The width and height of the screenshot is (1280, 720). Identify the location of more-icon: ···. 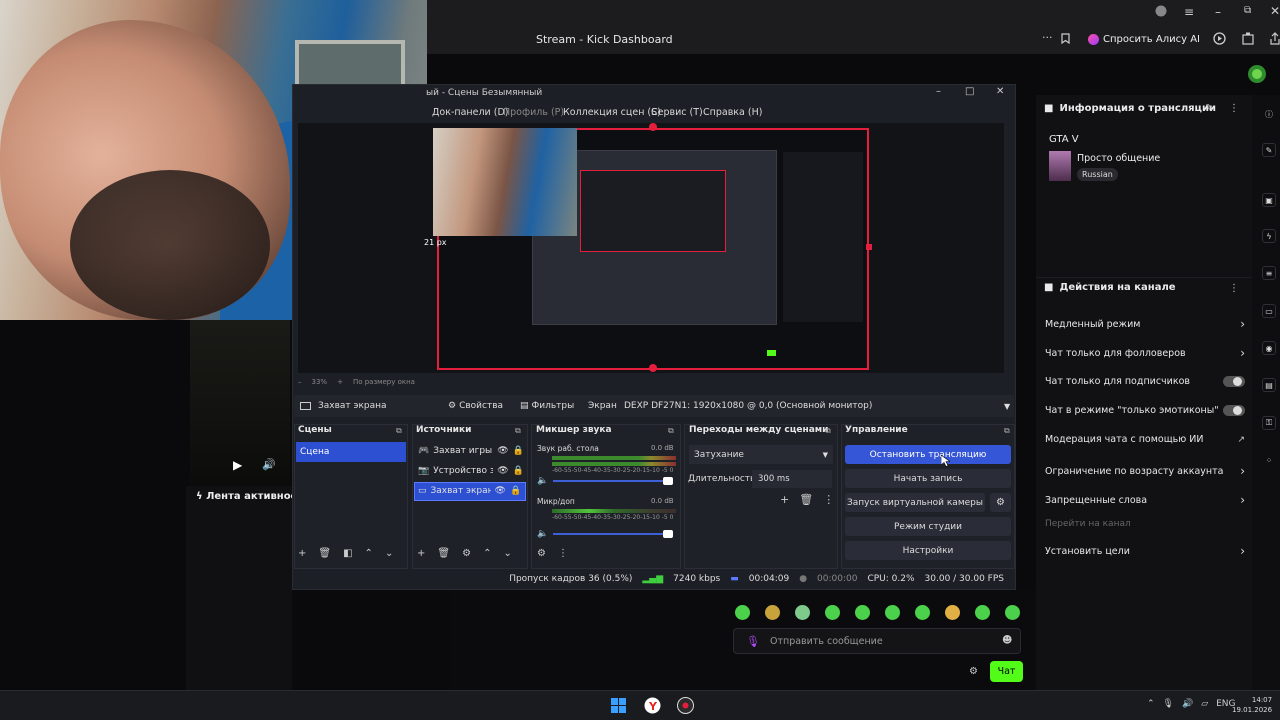
(1047, 37).